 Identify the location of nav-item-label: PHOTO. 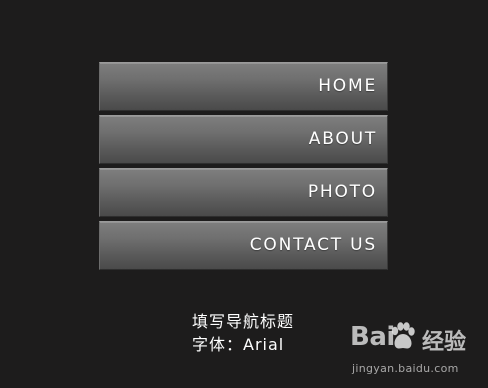
(342, 192).